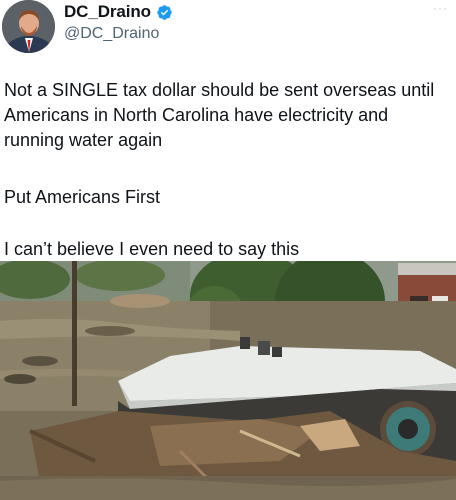  What do you see at coordinates (440, 8) in the screenshot?
I see `more-options-icon: ···` at bounding box center [440, 8].